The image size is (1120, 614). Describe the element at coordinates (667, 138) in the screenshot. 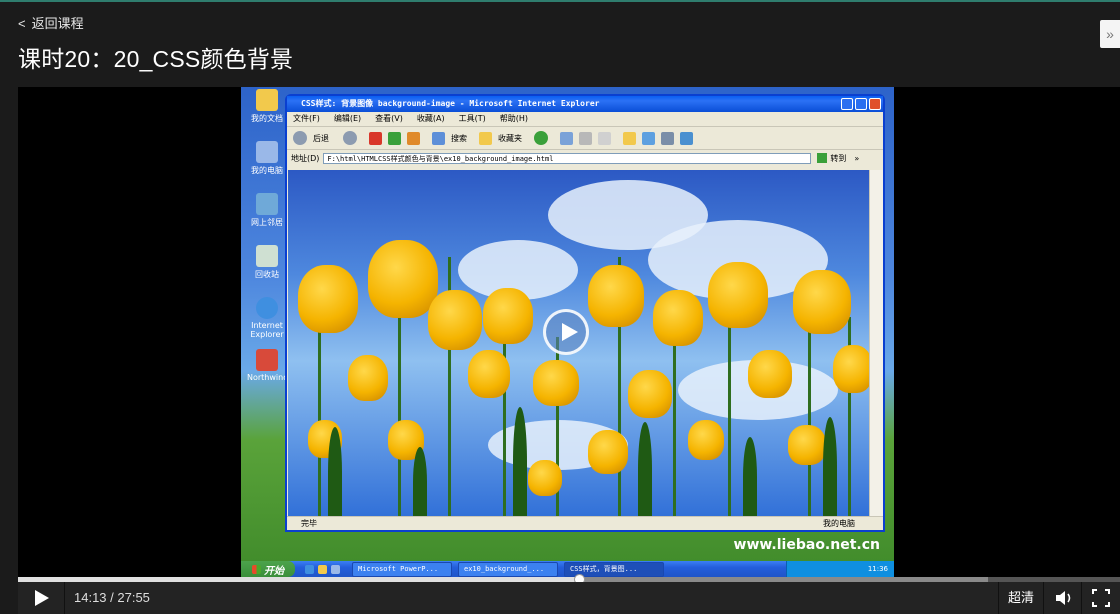

I see `research-icon` at that location.